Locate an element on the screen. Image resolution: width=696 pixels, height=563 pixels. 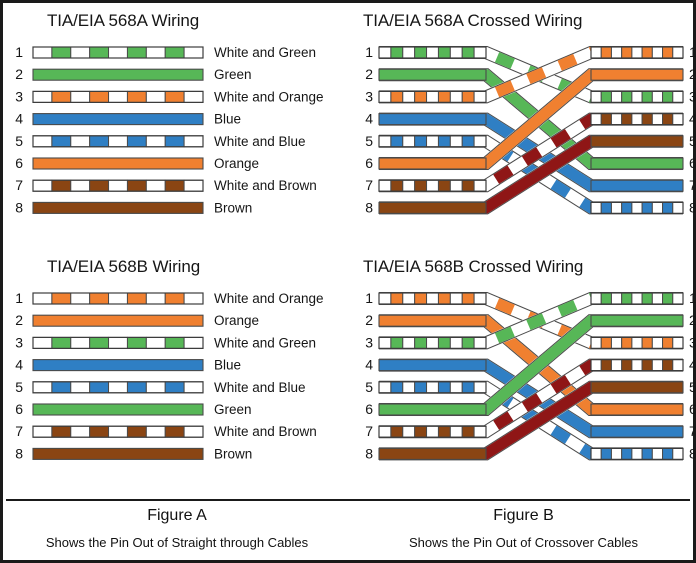
pin-number-left: 4 is located at coordinates (19, 119).